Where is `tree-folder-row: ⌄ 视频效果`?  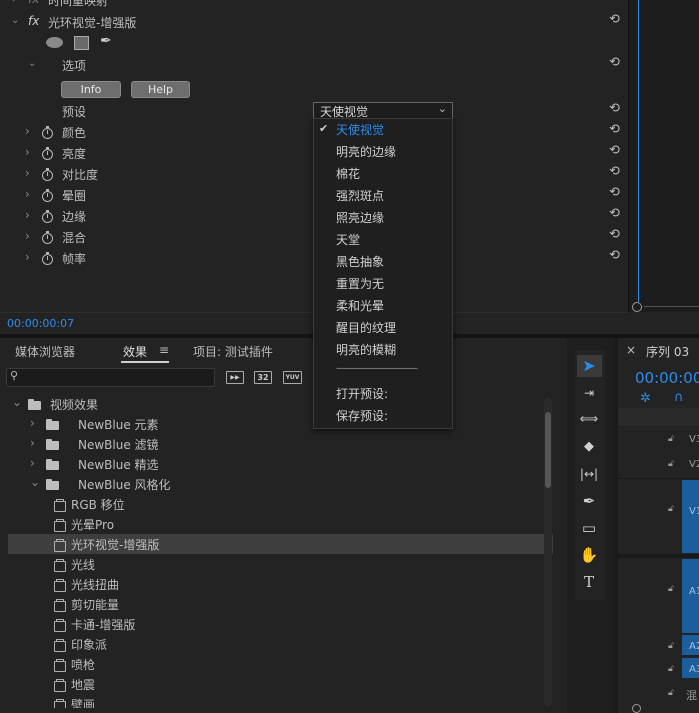 tree-folder-row: ⌄ 视频效果 is located at coordinates (280, 404).